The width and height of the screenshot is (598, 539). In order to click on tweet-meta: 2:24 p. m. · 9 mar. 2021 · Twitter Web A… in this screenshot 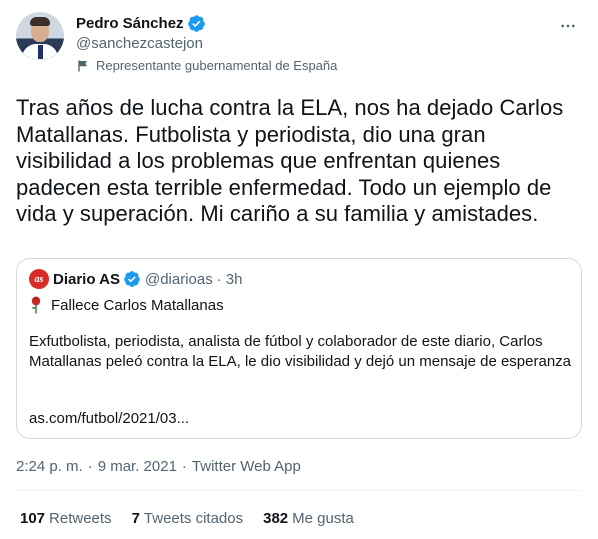, I will do `click(158, 466)`.